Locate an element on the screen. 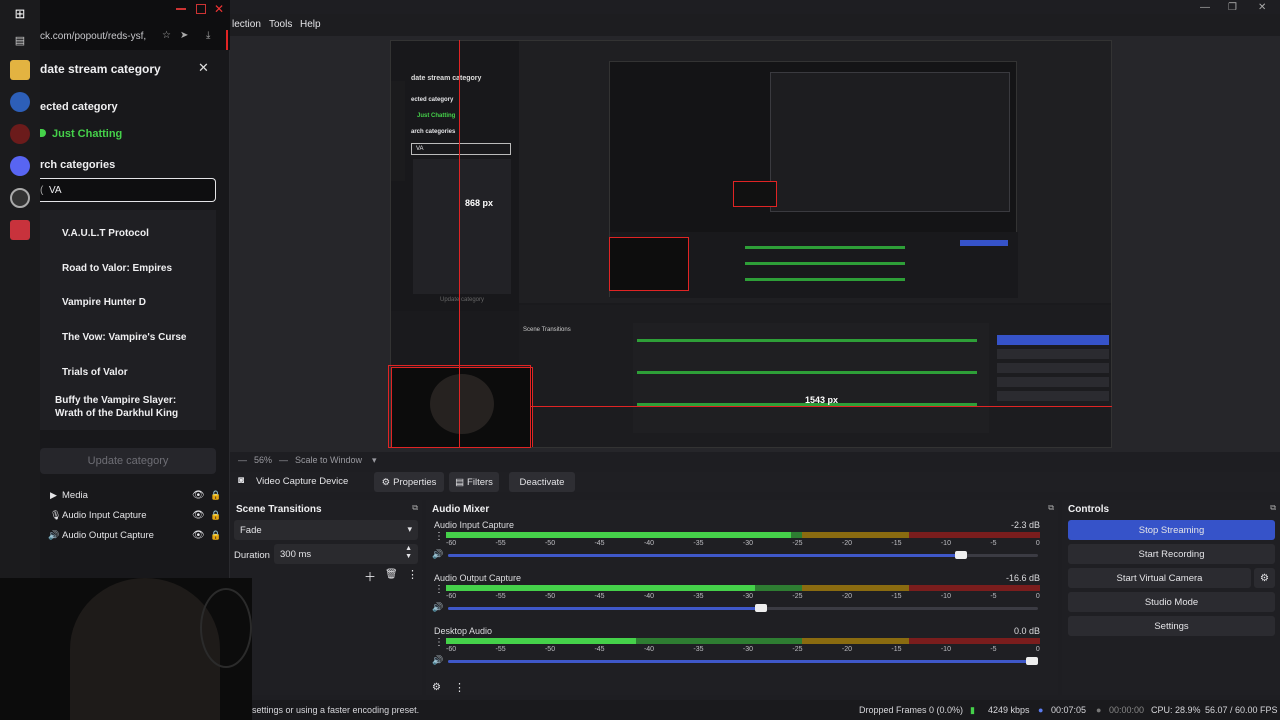 The width and height of the screenshot is (1280, 720). duration-value: 300 ms is located at coordinates (296, 554).